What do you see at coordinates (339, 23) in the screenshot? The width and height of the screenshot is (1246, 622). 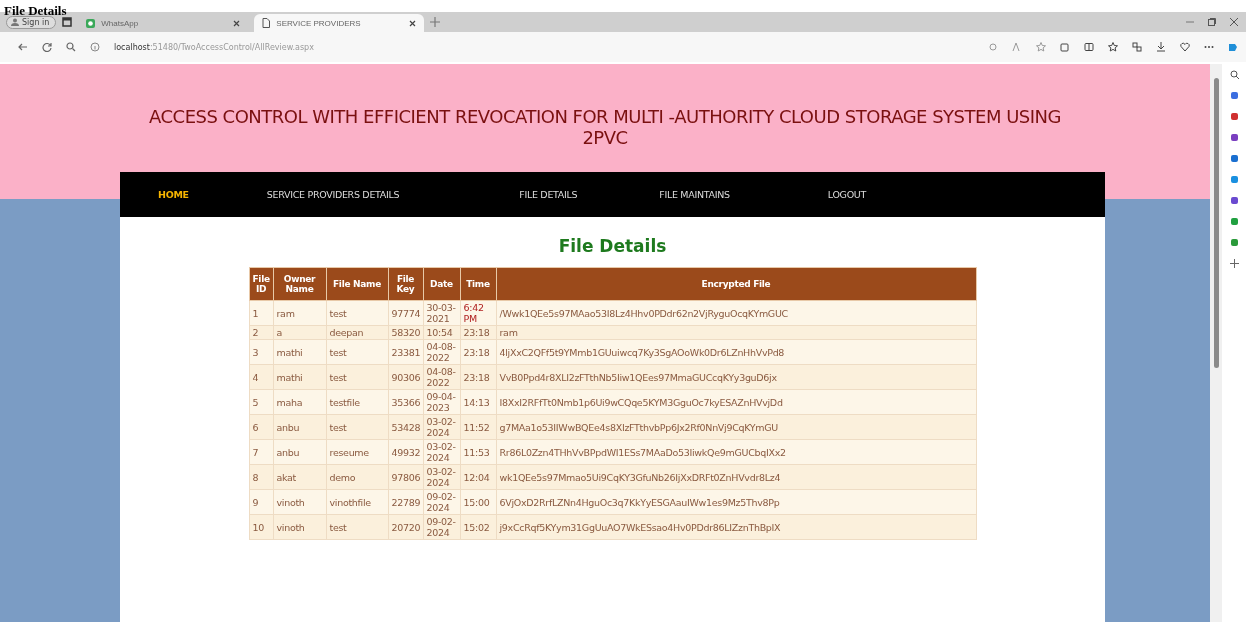 I see `browser-tab: SERVICE PROVIDERS` at bounding box center [339, 23].